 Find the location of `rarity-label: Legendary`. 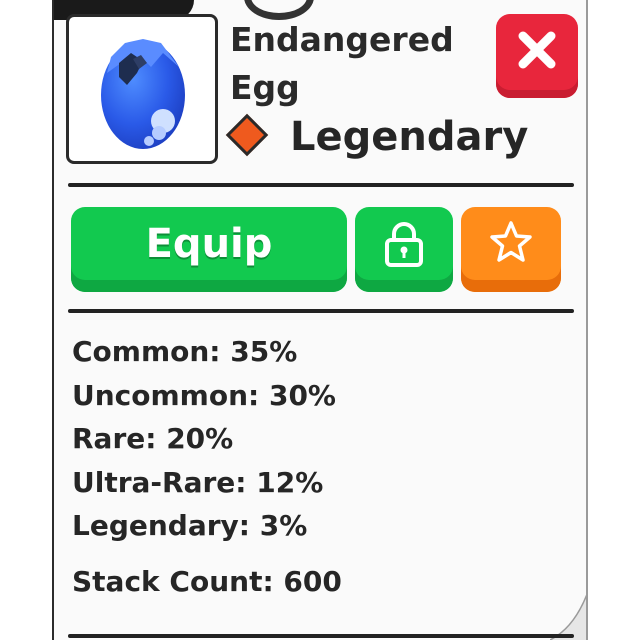

rarity-label: Legendary is located at coordinates (409, 137).